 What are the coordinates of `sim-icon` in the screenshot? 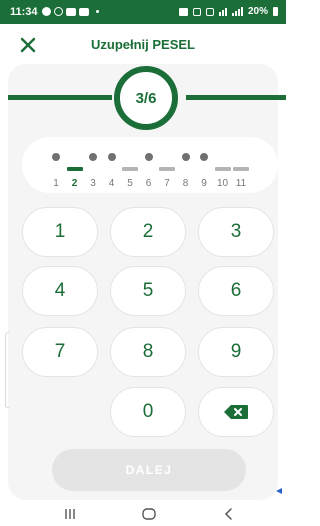 It's located at (183, 11).